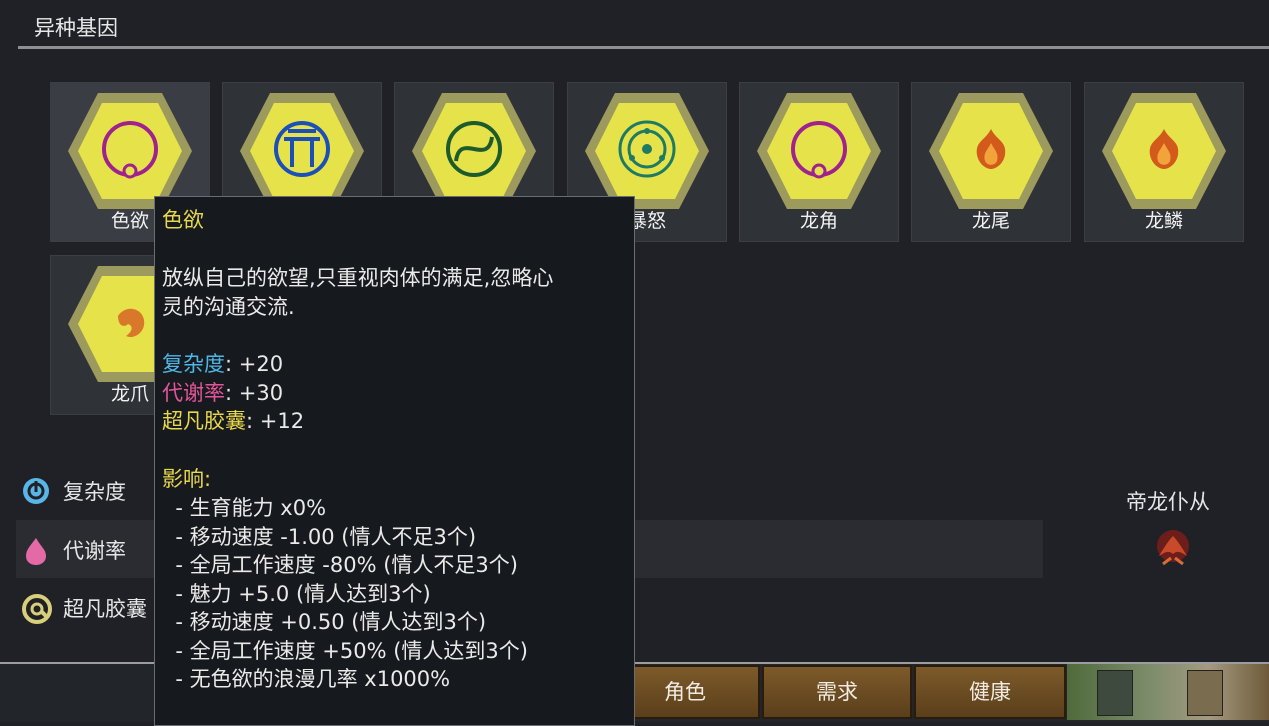  What do you see at coordinates (94, 551) in the screenshot?
I see `metabolism-label: 代谢率` at bounding box center [94, 551].